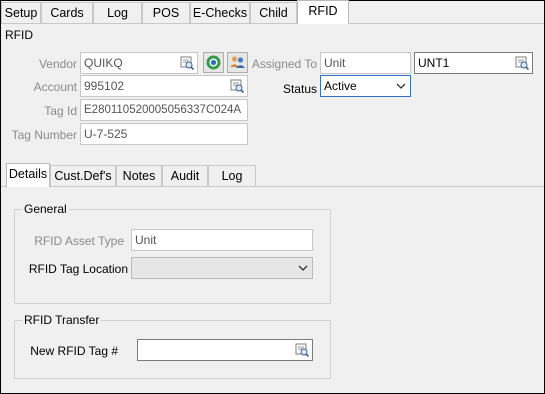  I want to click on tab-cust-defs: Cust.Def's, so click(83, 175).